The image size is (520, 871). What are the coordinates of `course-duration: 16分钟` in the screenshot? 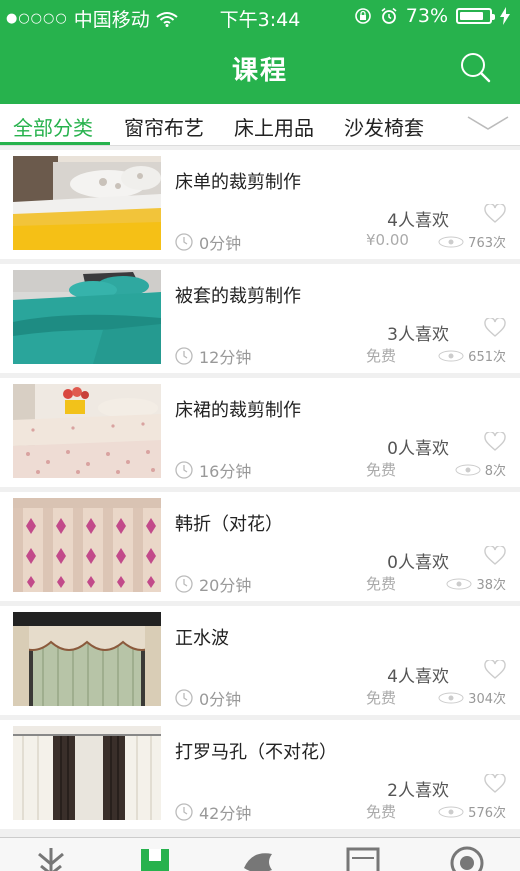 It's located at (213, 470).